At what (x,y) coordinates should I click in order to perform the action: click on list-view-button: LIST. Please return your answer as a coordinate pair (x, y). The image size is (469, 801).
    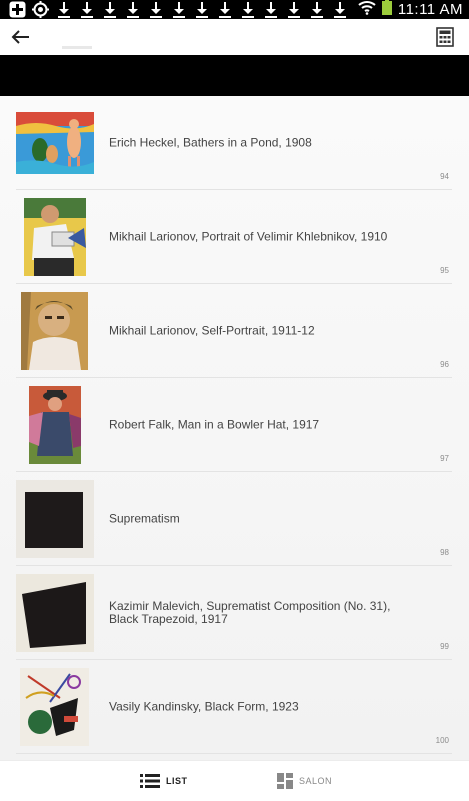
    Looking at the image, I should click on (164, 781).